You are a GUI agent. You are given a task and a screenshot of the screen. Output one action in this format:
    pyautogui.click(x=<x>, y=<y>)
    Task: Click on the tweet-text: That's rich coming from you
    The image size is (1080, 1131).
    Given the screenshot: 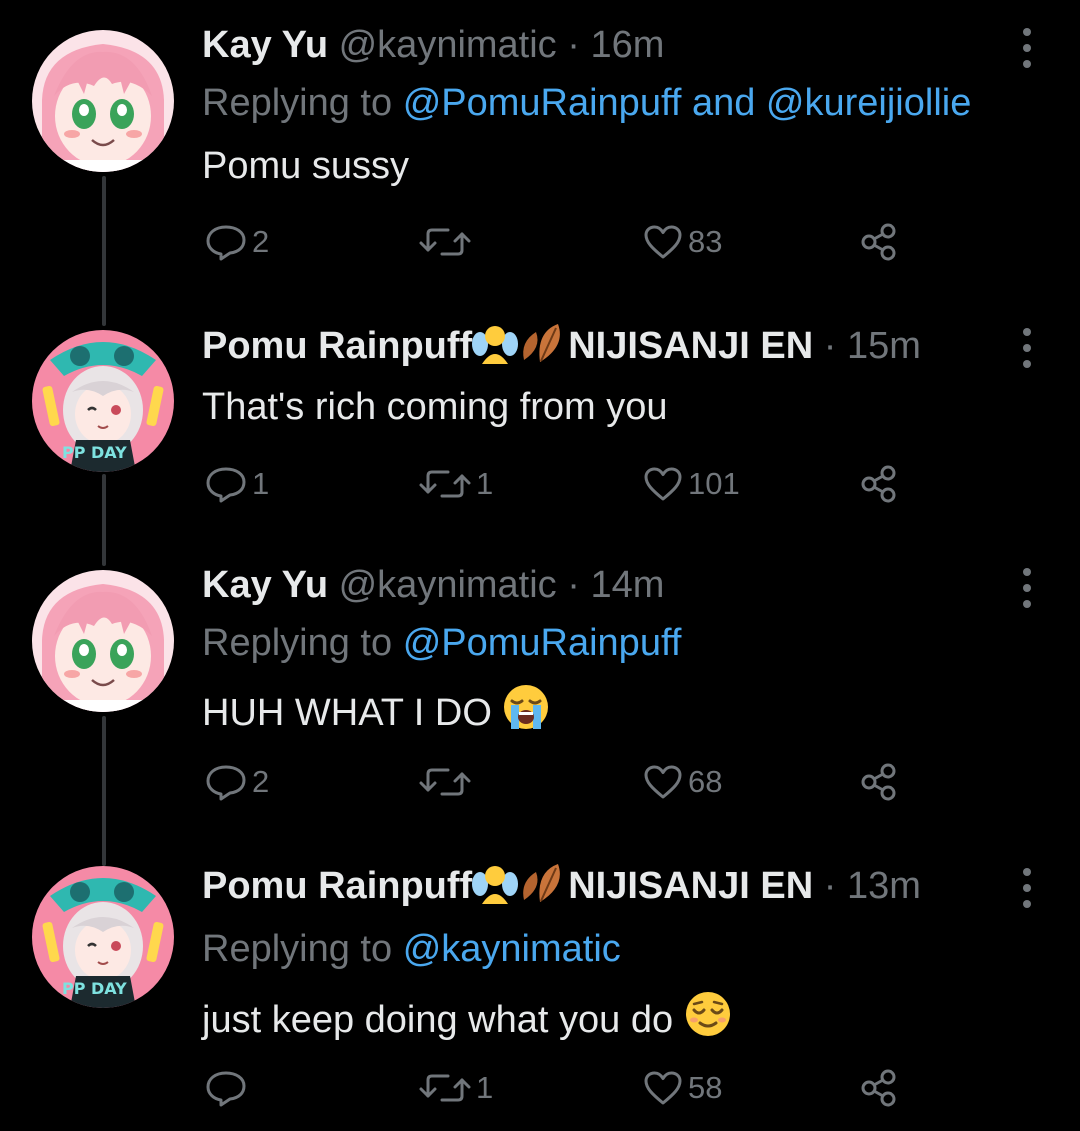 What is the action you would take?
    pyautogui.click(x=435, y=407)
    